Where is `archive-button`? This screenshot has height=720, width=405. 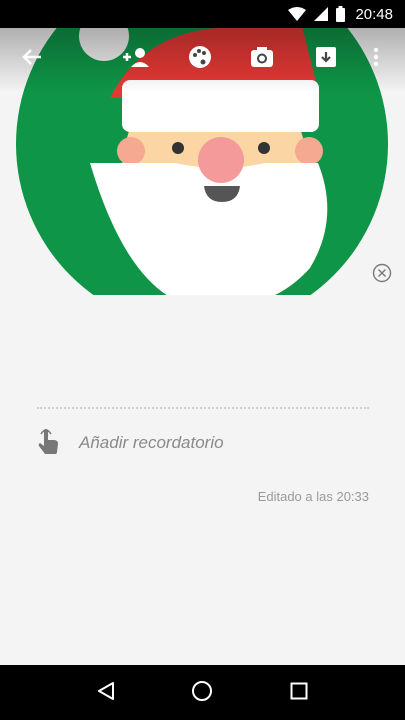
archive-button is located at coordinates (326, 59).